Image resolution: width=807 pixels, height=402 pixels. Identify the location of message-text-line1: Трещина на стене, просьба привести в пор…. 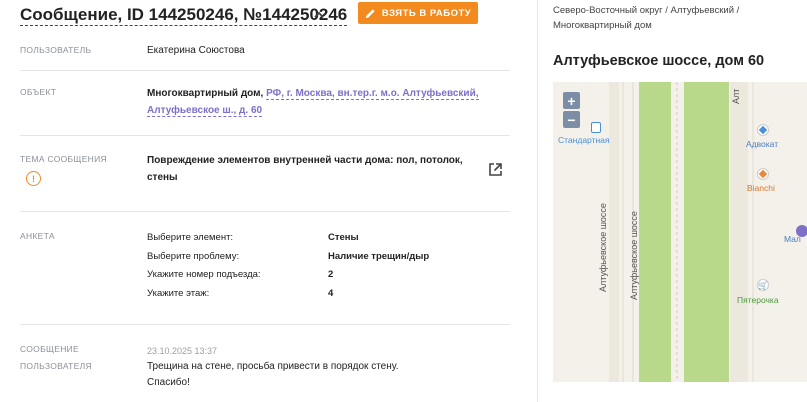
(273, 366).